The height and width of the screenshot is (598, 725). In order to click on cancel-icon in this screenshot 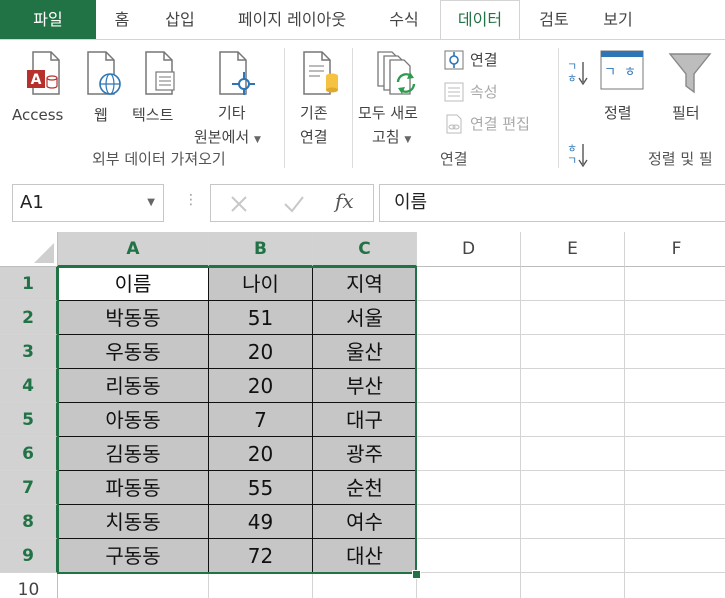, I will do `click(239, 204)`.